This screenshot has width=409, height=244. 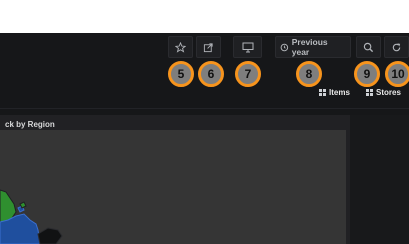 What do you see at coordinates (309, 47) in the screenshot?
I see `timepicker-label: Previous year` at bounding box center [309, 47].